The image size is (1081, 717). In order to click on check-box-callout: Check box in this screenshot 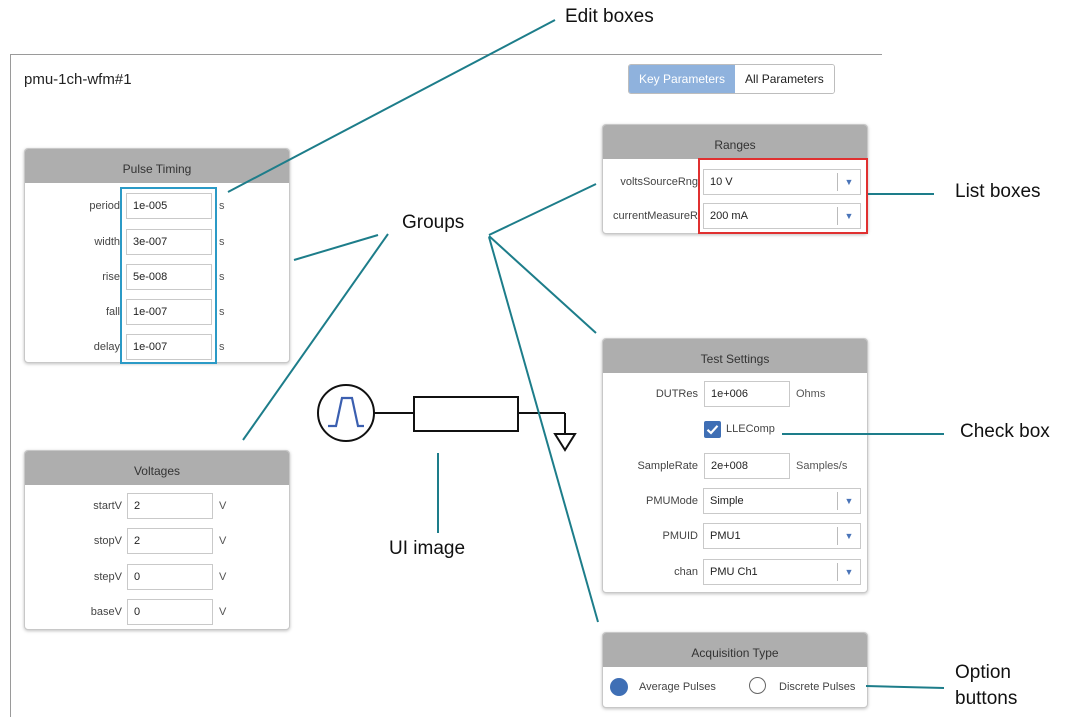, I will do `click(1005, 431)`.